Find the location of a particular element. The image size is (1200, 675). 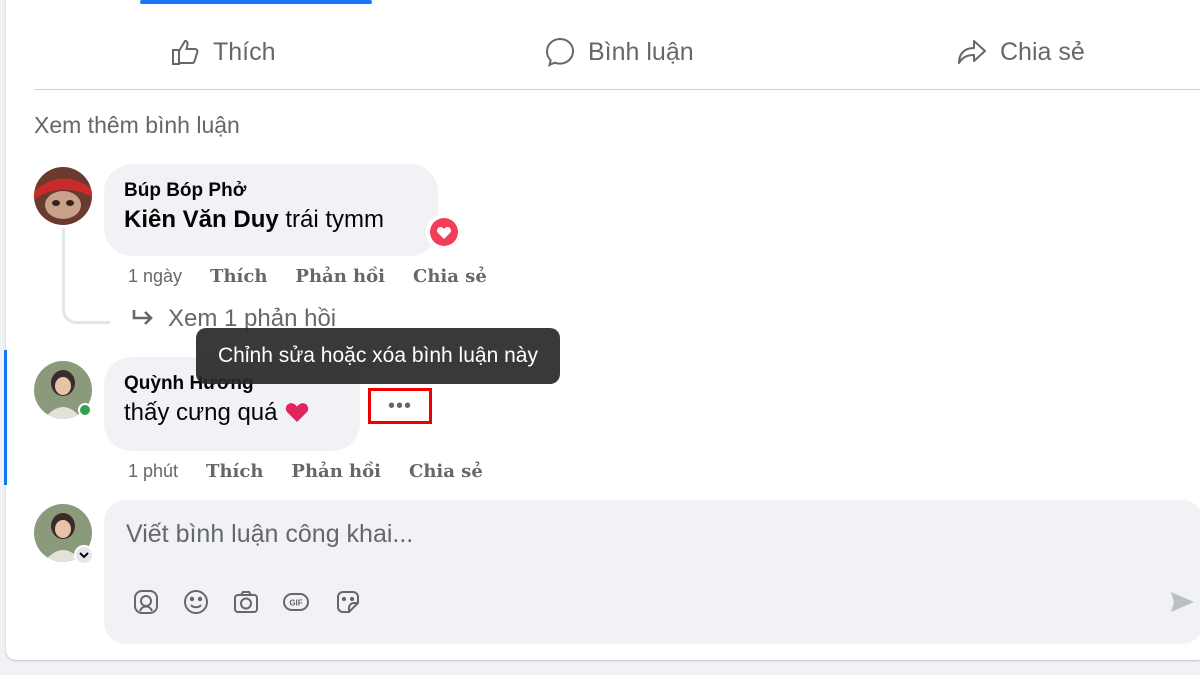

mention-link: Kiên Văn Duy is located at coordinates (201, 219).